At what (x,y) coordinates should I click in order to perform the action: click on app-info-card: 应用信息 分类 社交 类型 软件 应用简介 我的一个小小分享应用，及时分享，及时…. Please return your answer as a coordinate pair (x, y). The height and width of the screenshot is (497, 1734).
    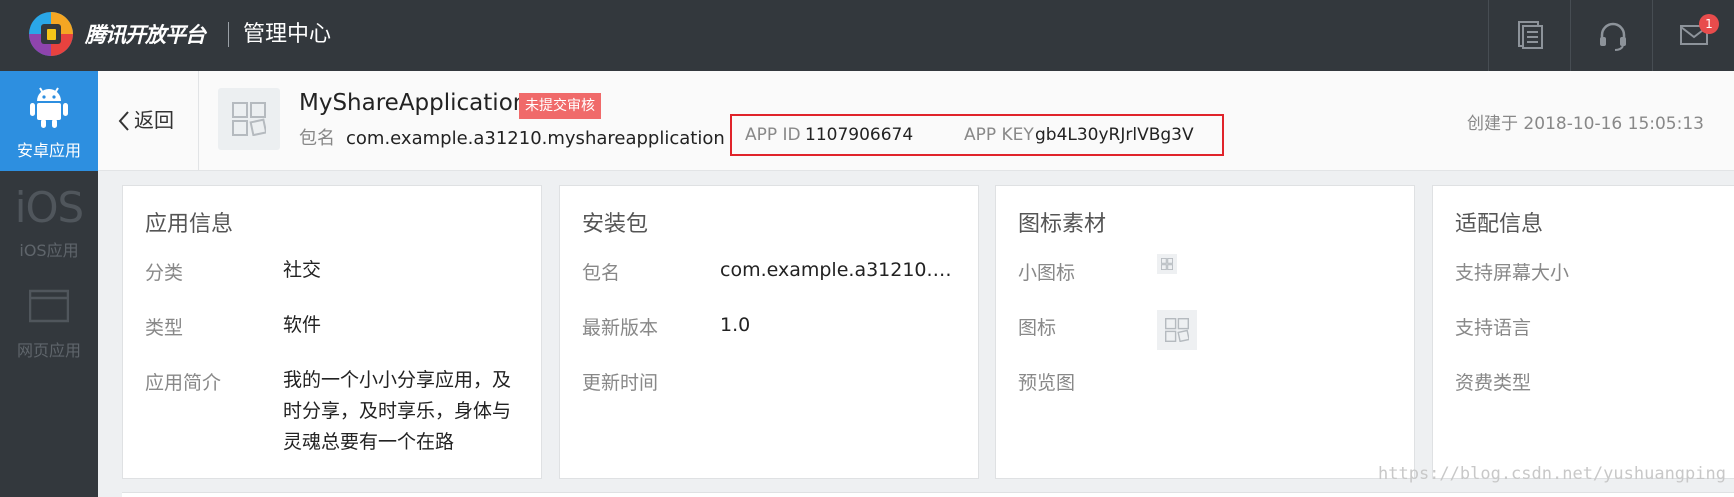
    Looking at the image, I should click on (332, 332).